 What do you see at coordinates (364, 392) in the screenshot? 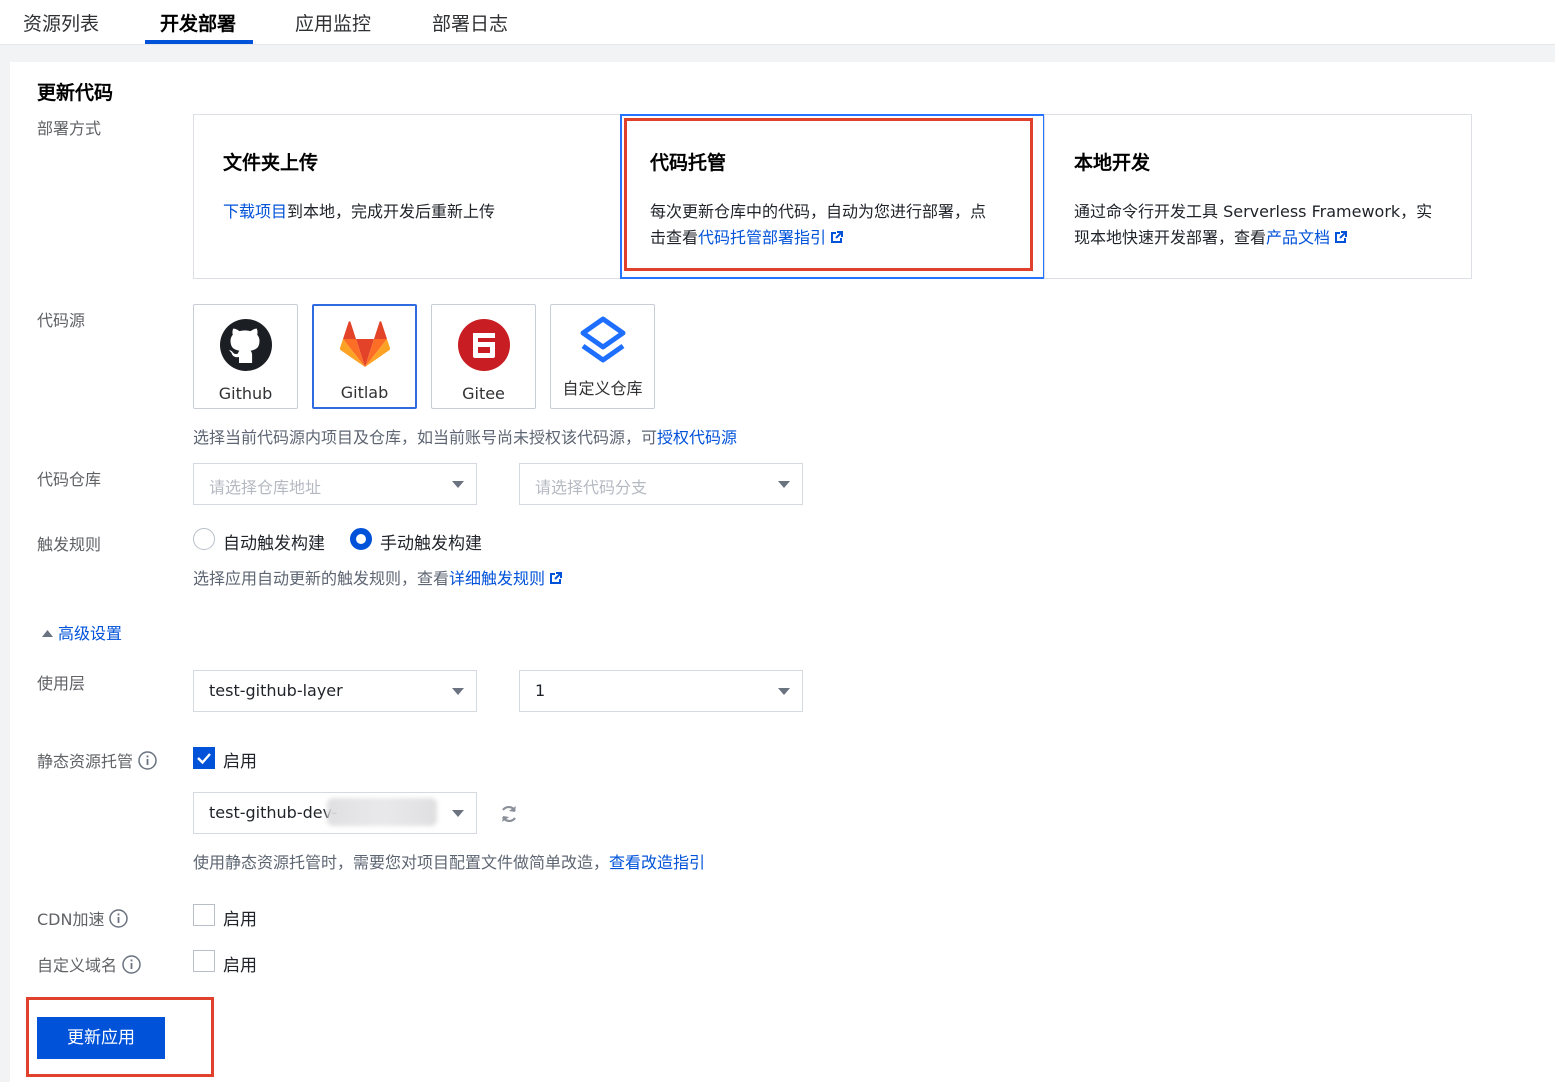
I see `source-card-label: Gitlab` at bounding box center [364, 392].